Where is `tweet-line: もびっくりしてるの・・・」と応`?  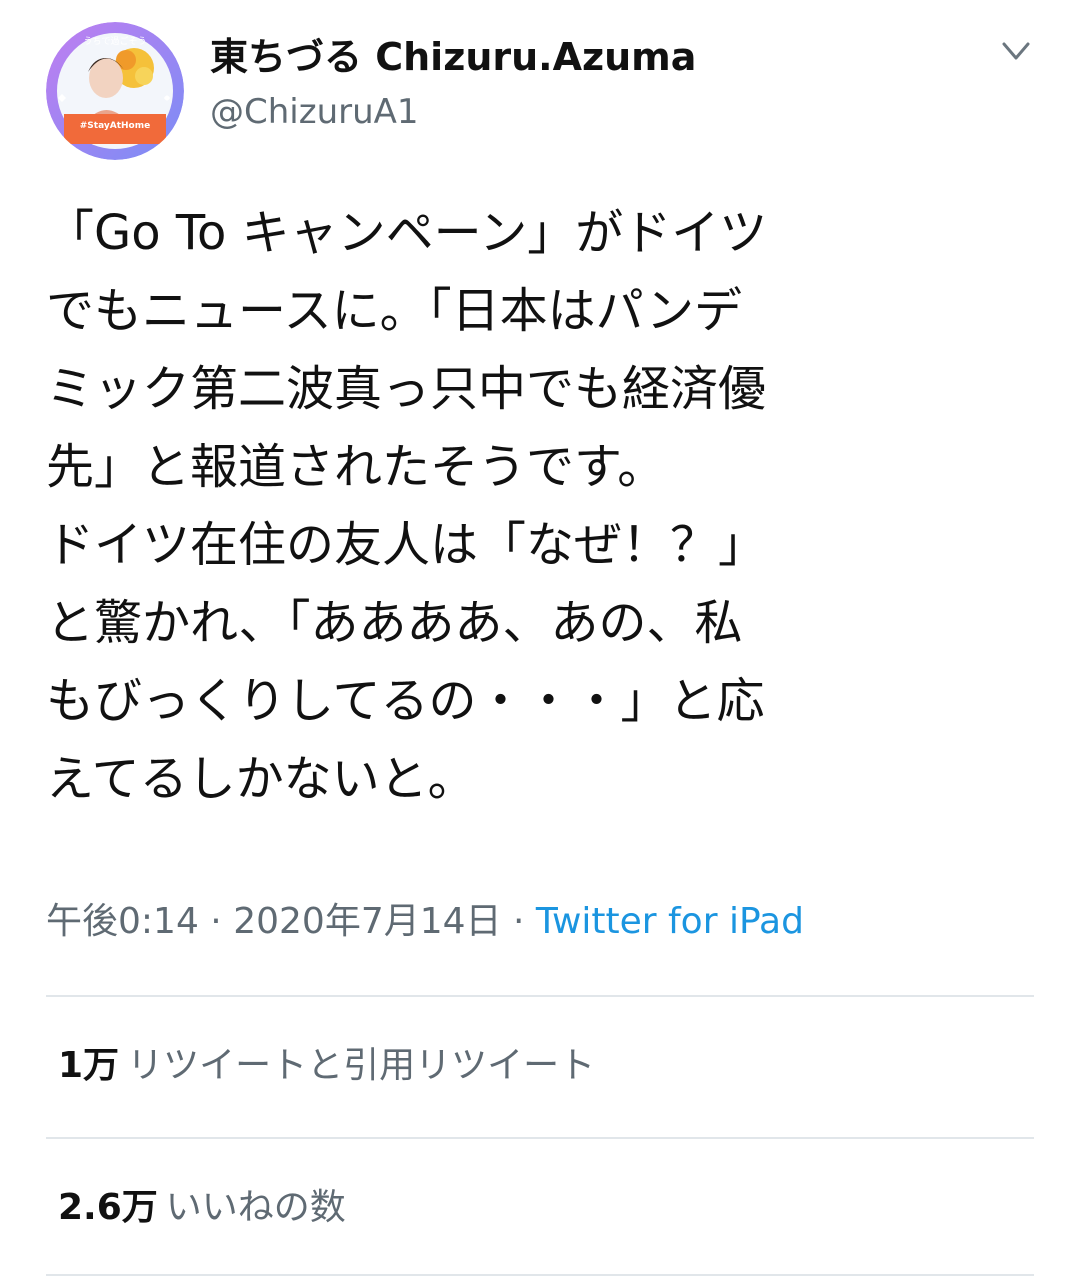
tweet-line: もびっくりしてるの・・・」と応 is located at coordinates (405, 701).